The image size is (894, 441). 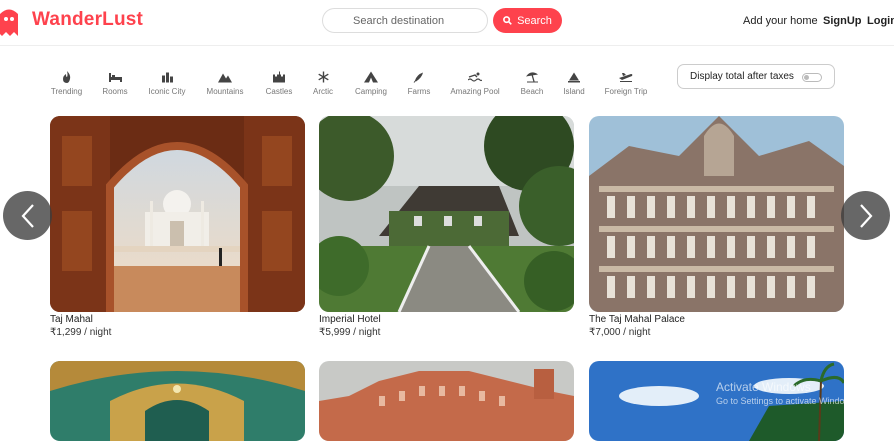 What do you see at coordinates (225, 78) in the screenshot?
I see `mountain-icon` at bounding box center [225, 78].